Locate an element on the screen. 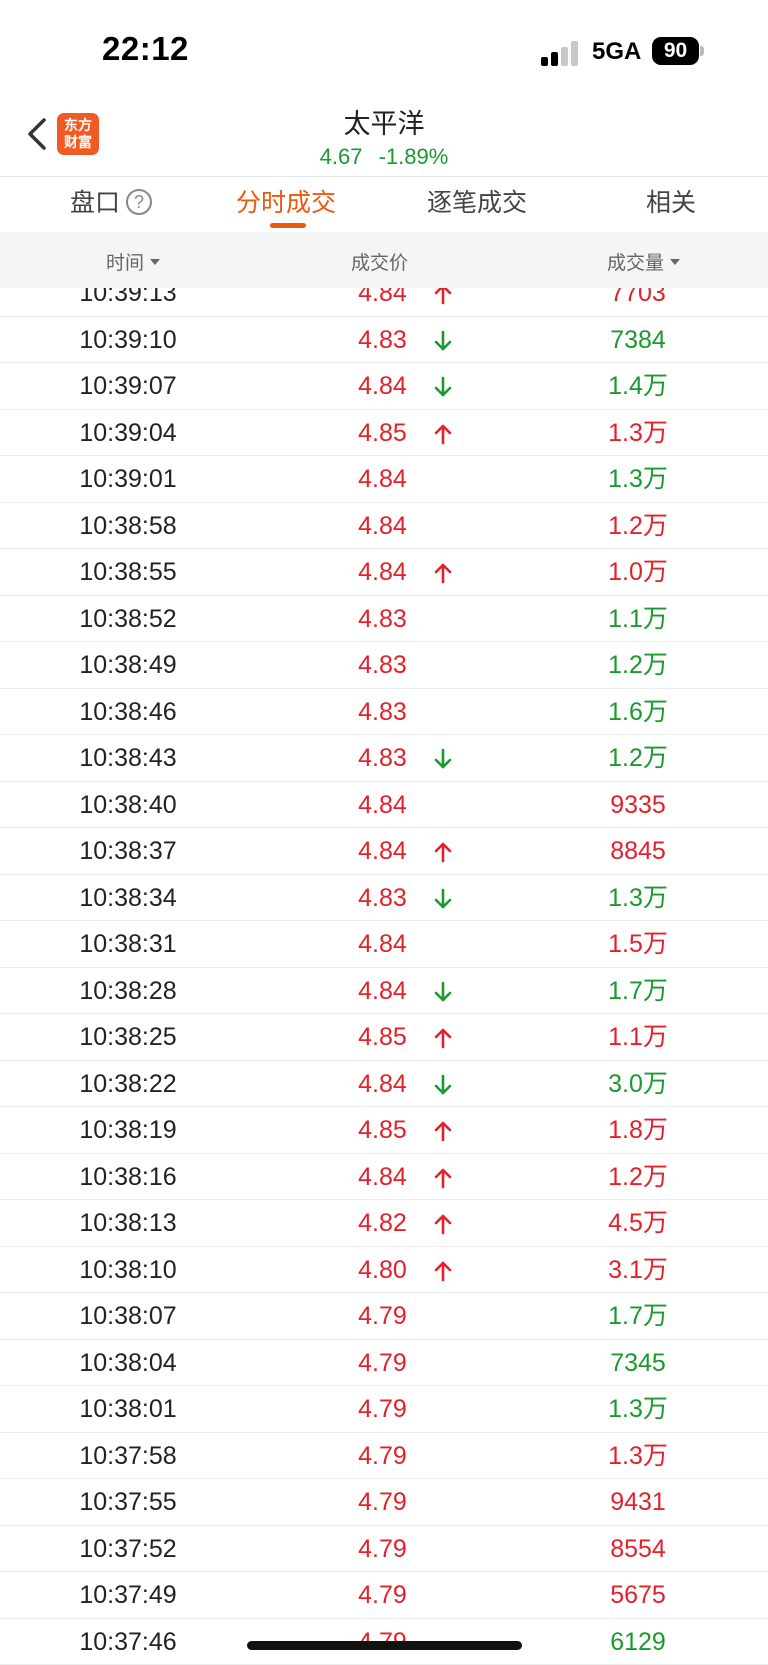  trade-row: 10:38:28 4.84 1.7万 is located at coordinates (384, 991).